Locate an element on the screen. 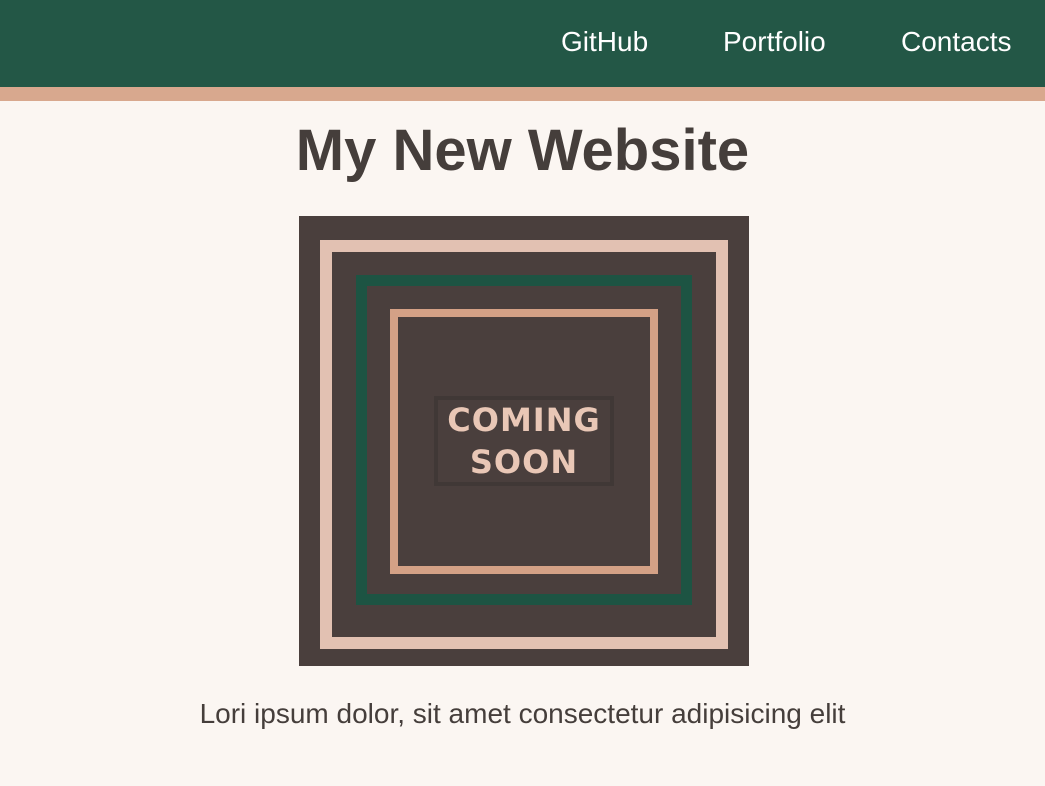  navbar: GitHub Portfolio Contacts is located at coordinates (522, 50).